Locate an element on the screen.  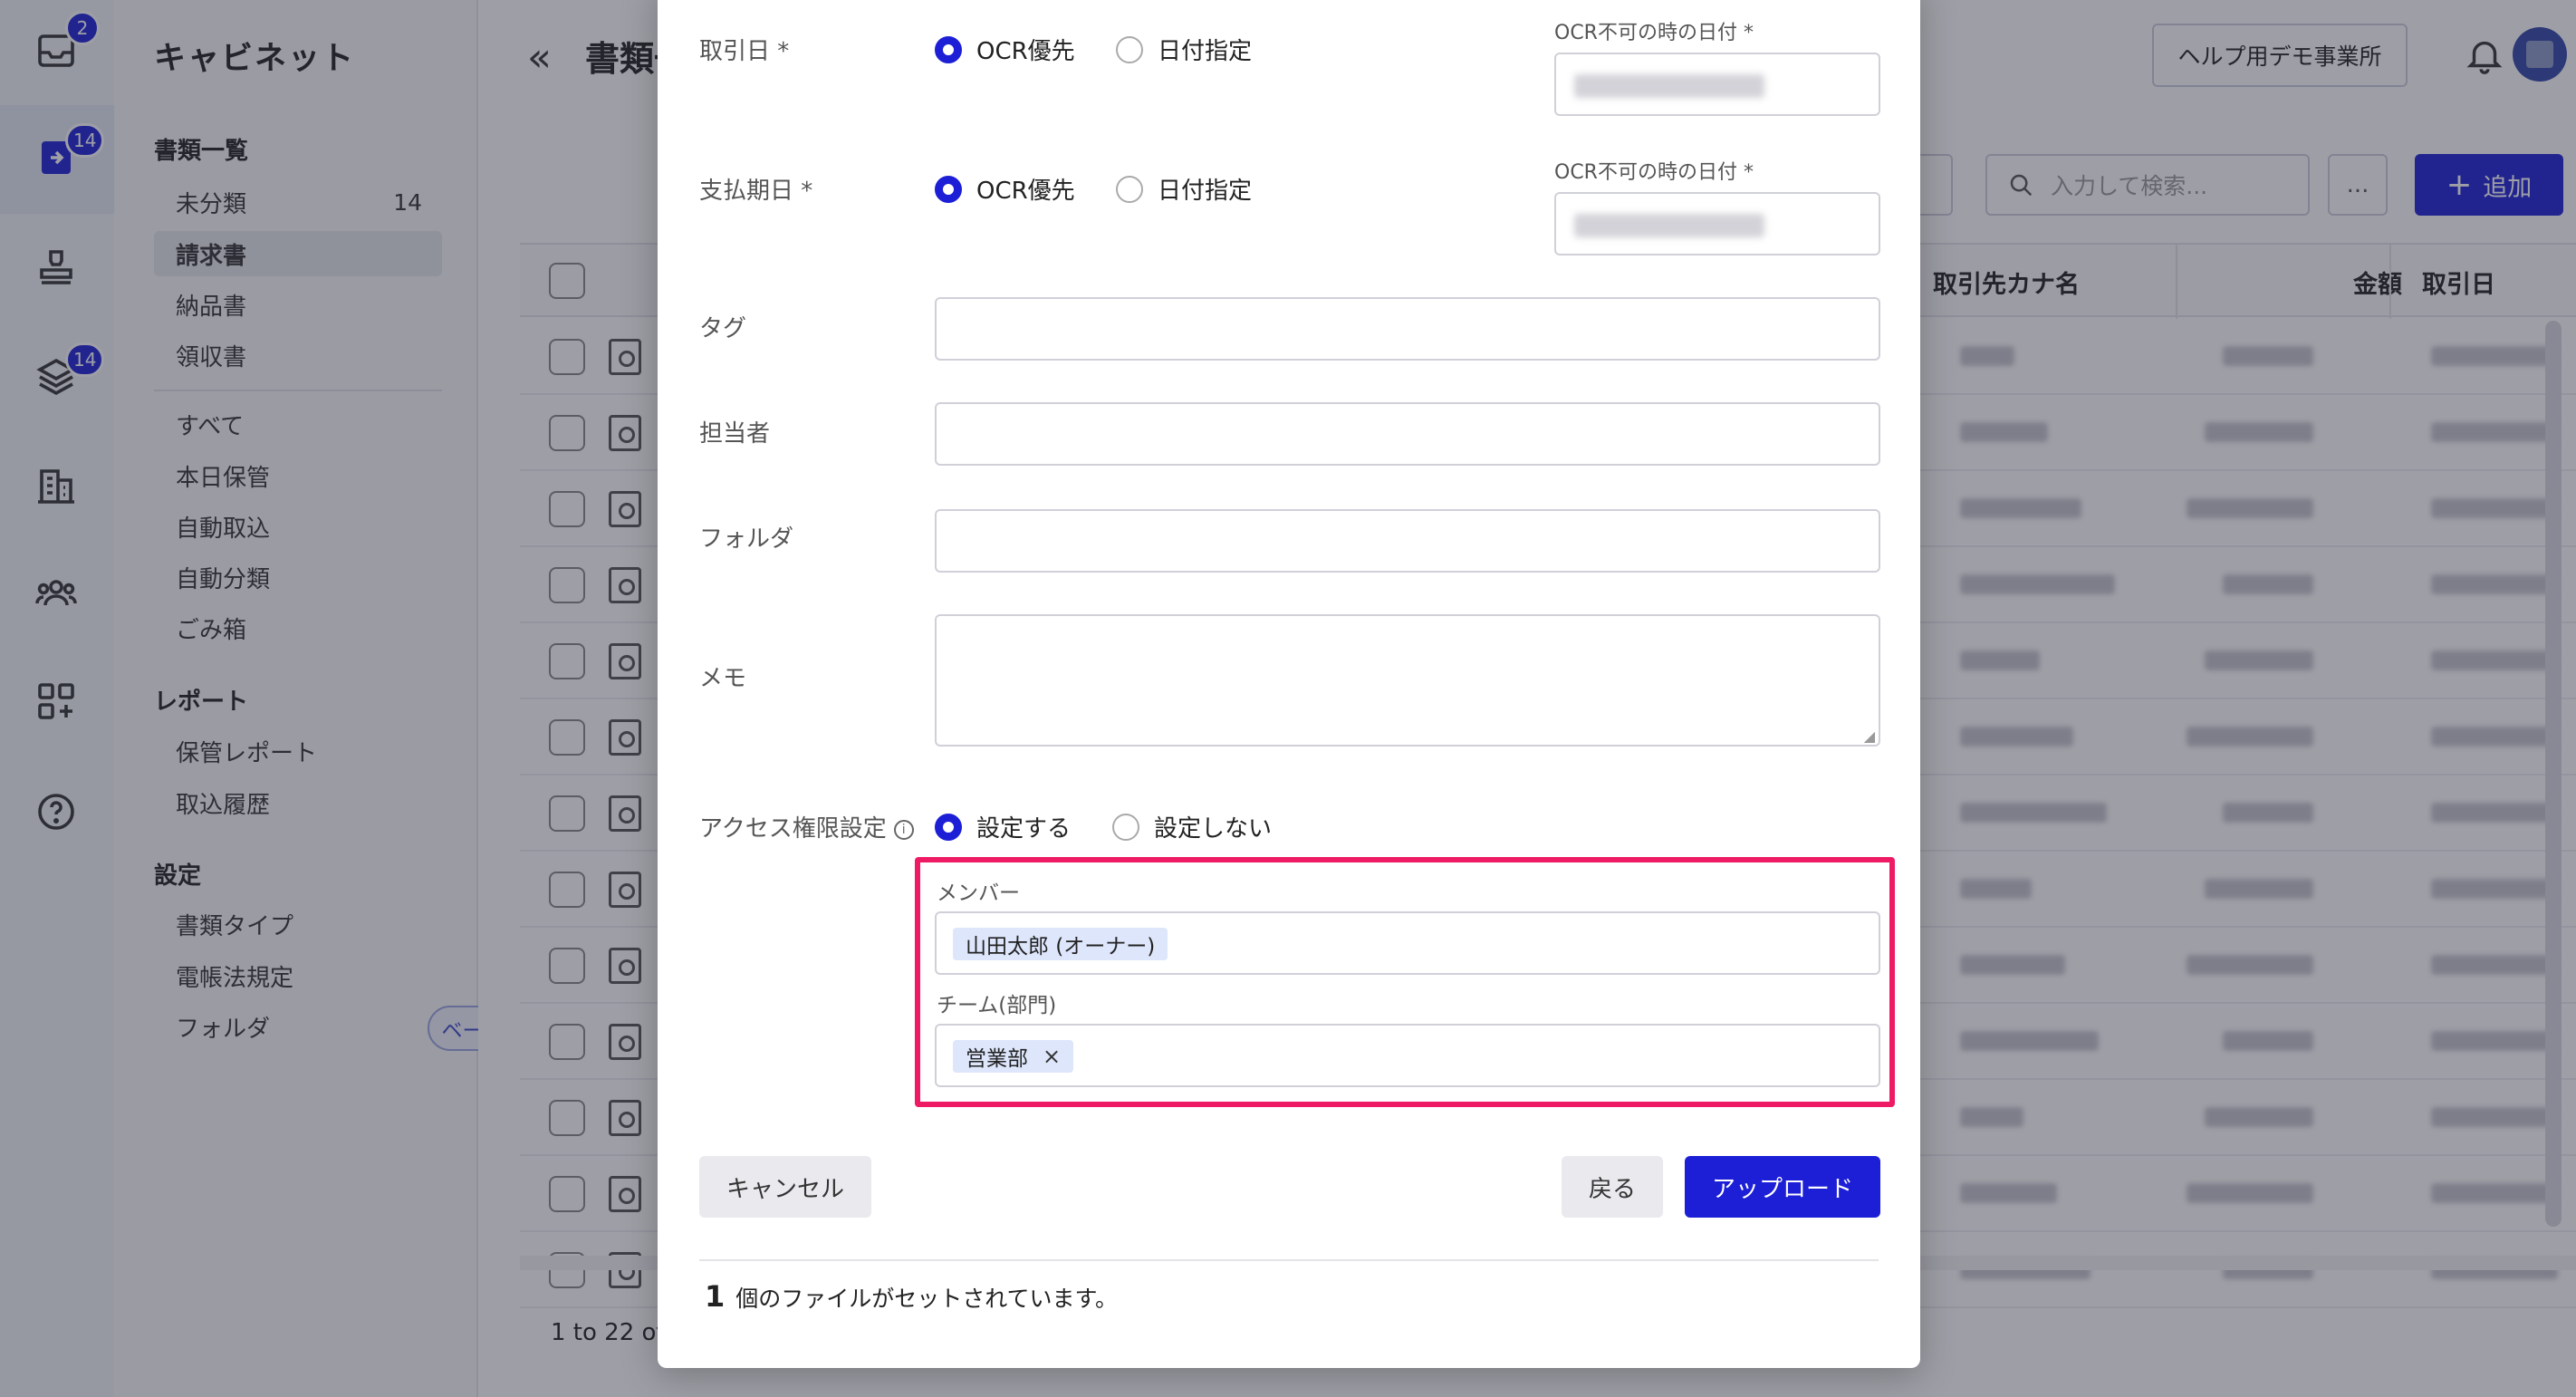
payment-fallback-date-input is located at coordinates (1717, 223).